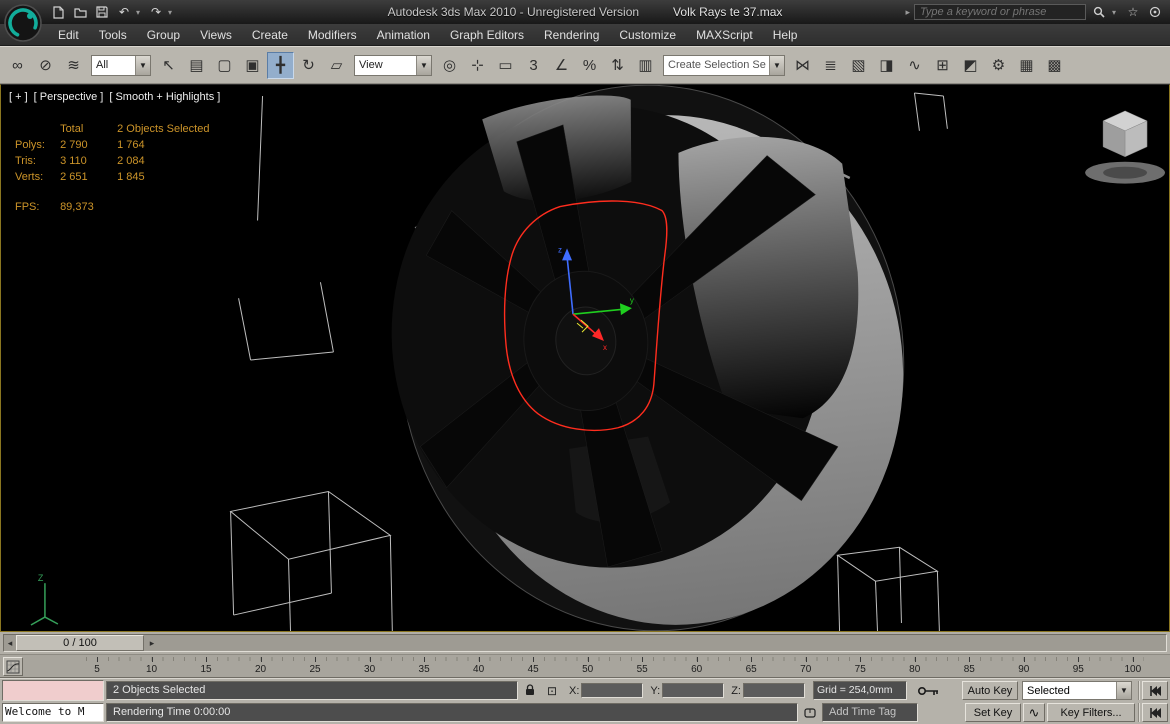 Image resolution: width=1170 pixels, height=724 pixels. Describe the element at coordinates (1116, 12) in the screenshot. I see `search-options-dropdown-icon: ▾` at that location.